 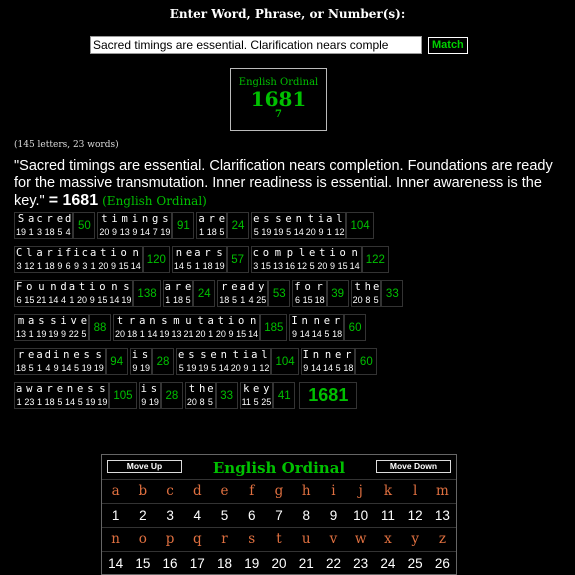 What do you see at coordinates (82, 300) in the screenshot?
I see `letter-value: 20` at bounding box center [82, 300].